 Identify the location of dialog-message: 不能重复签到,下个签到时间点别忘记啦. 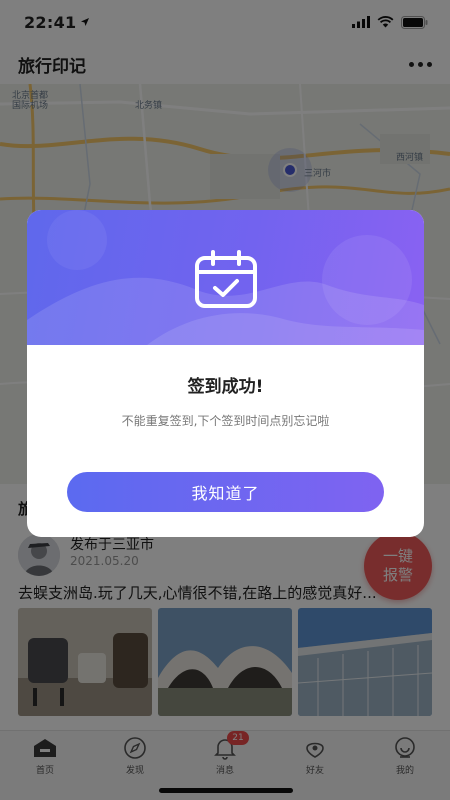
(225, 421).